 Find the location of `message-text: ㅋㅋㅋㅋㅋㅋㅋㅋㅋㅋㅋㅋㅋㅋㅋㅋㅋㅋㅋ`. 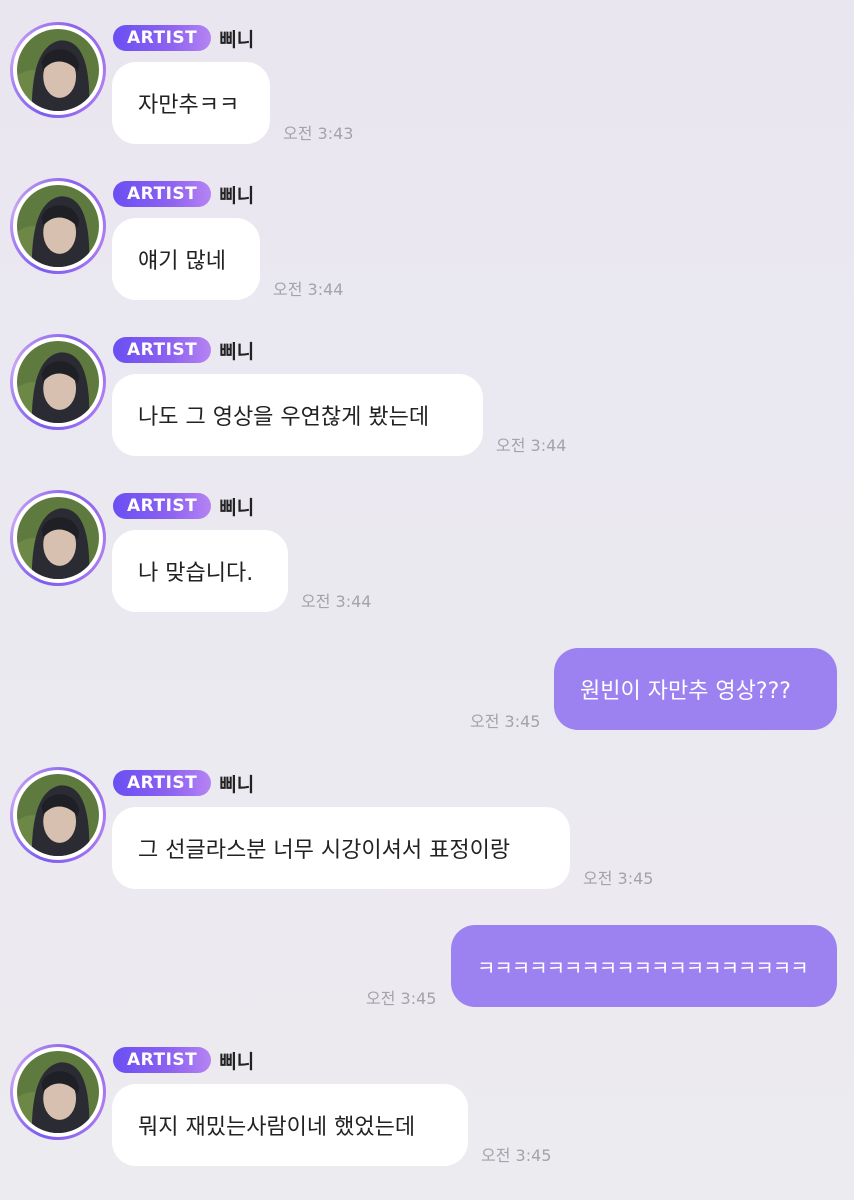

message-text: ㅋㅋㅋㅋㅋㅋㅋㅋㅋㅋㅋㅋㅋㅋㅋㅋㅋㅋㅋ is located at coordinates (643, 967).